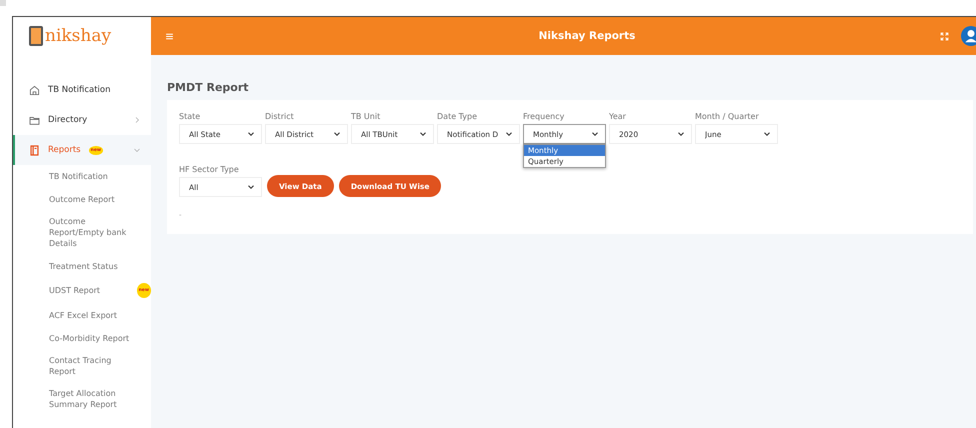  Describe the element at coordinates (169, 36) in the screenshot. I see `menu-icon` at that location.